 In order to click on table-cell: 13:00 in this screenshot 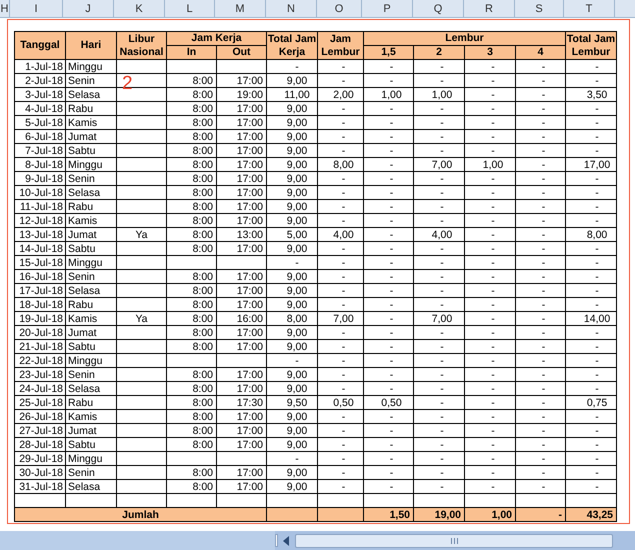, I will do `click(241, 235)`.